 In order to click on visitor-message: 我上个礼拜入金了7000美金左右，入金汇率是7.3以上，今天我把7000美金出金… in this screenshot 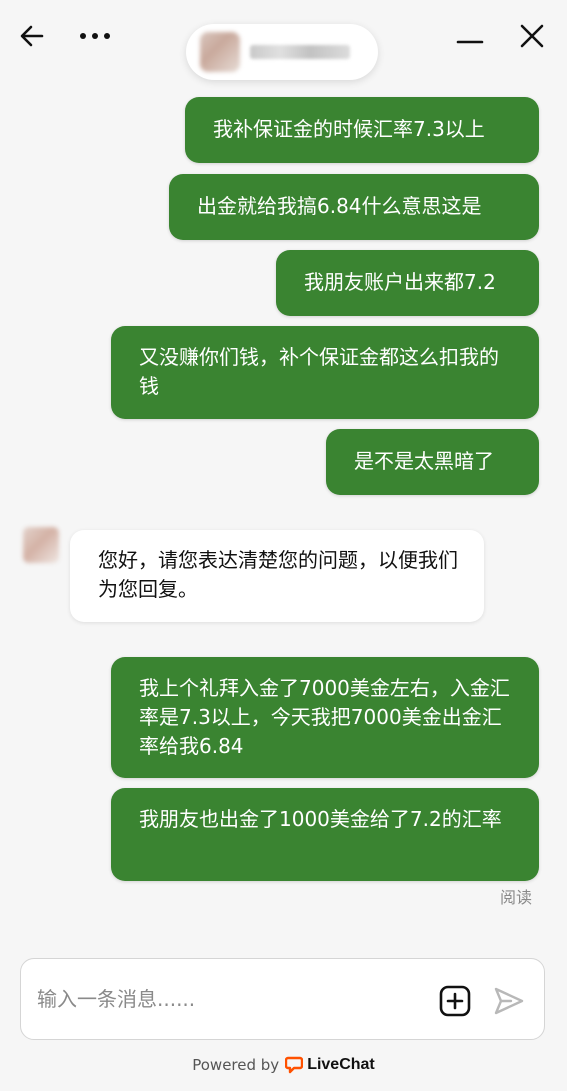, I will do `click(325, 717)`.